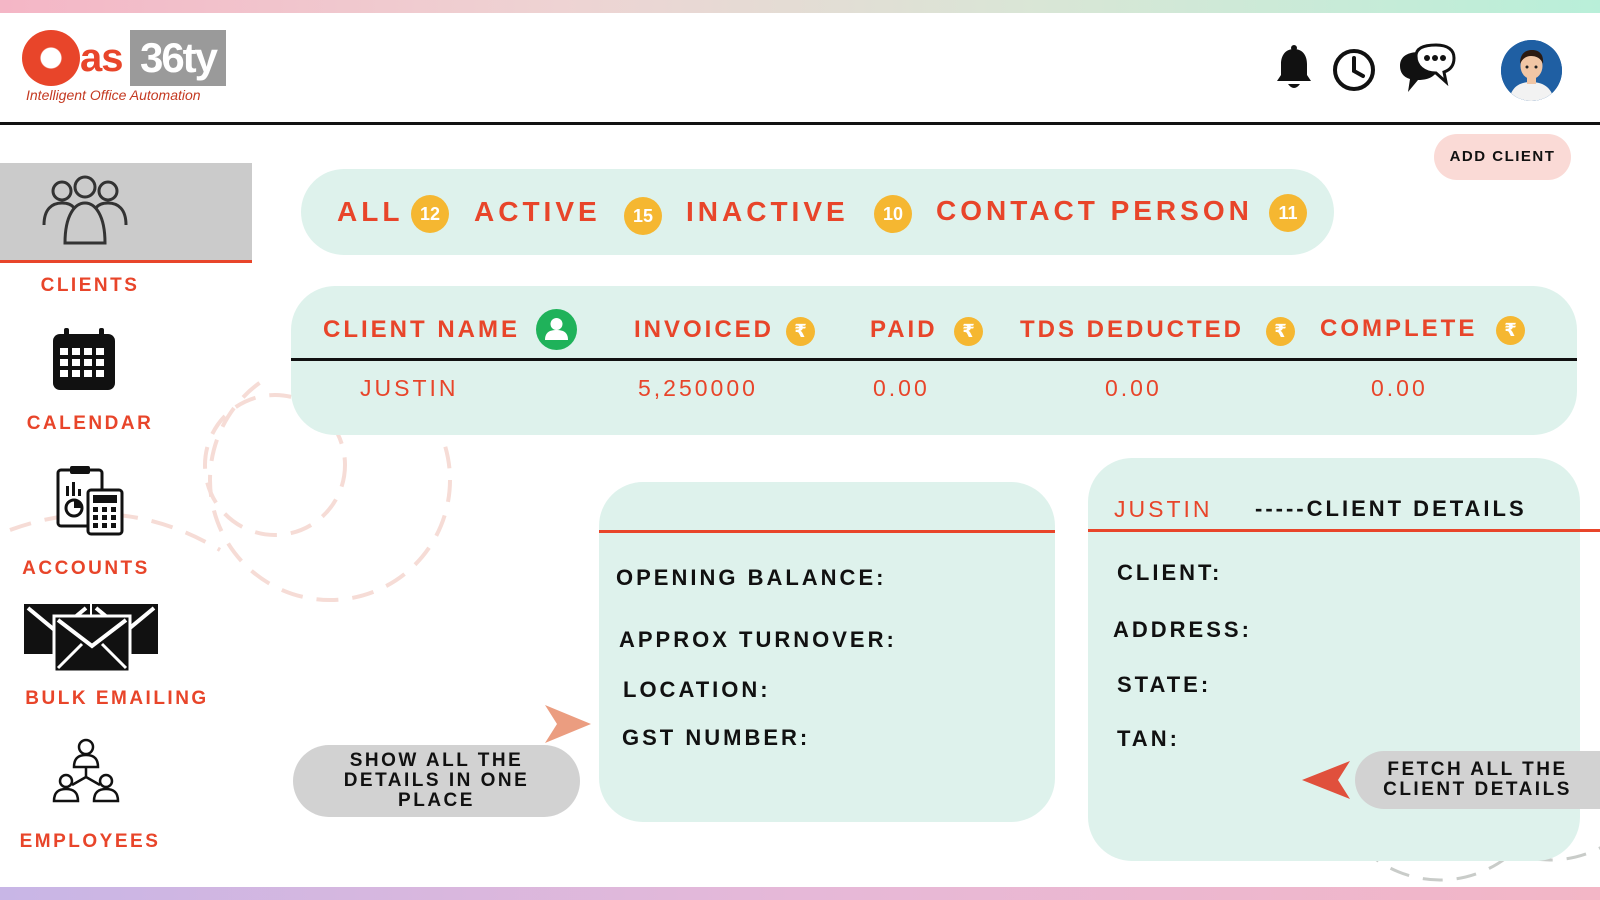 This screenshot has width=1600, height=900. I want to click on sidebar-item-employees: EMPLOYEES, so click(126, 797).